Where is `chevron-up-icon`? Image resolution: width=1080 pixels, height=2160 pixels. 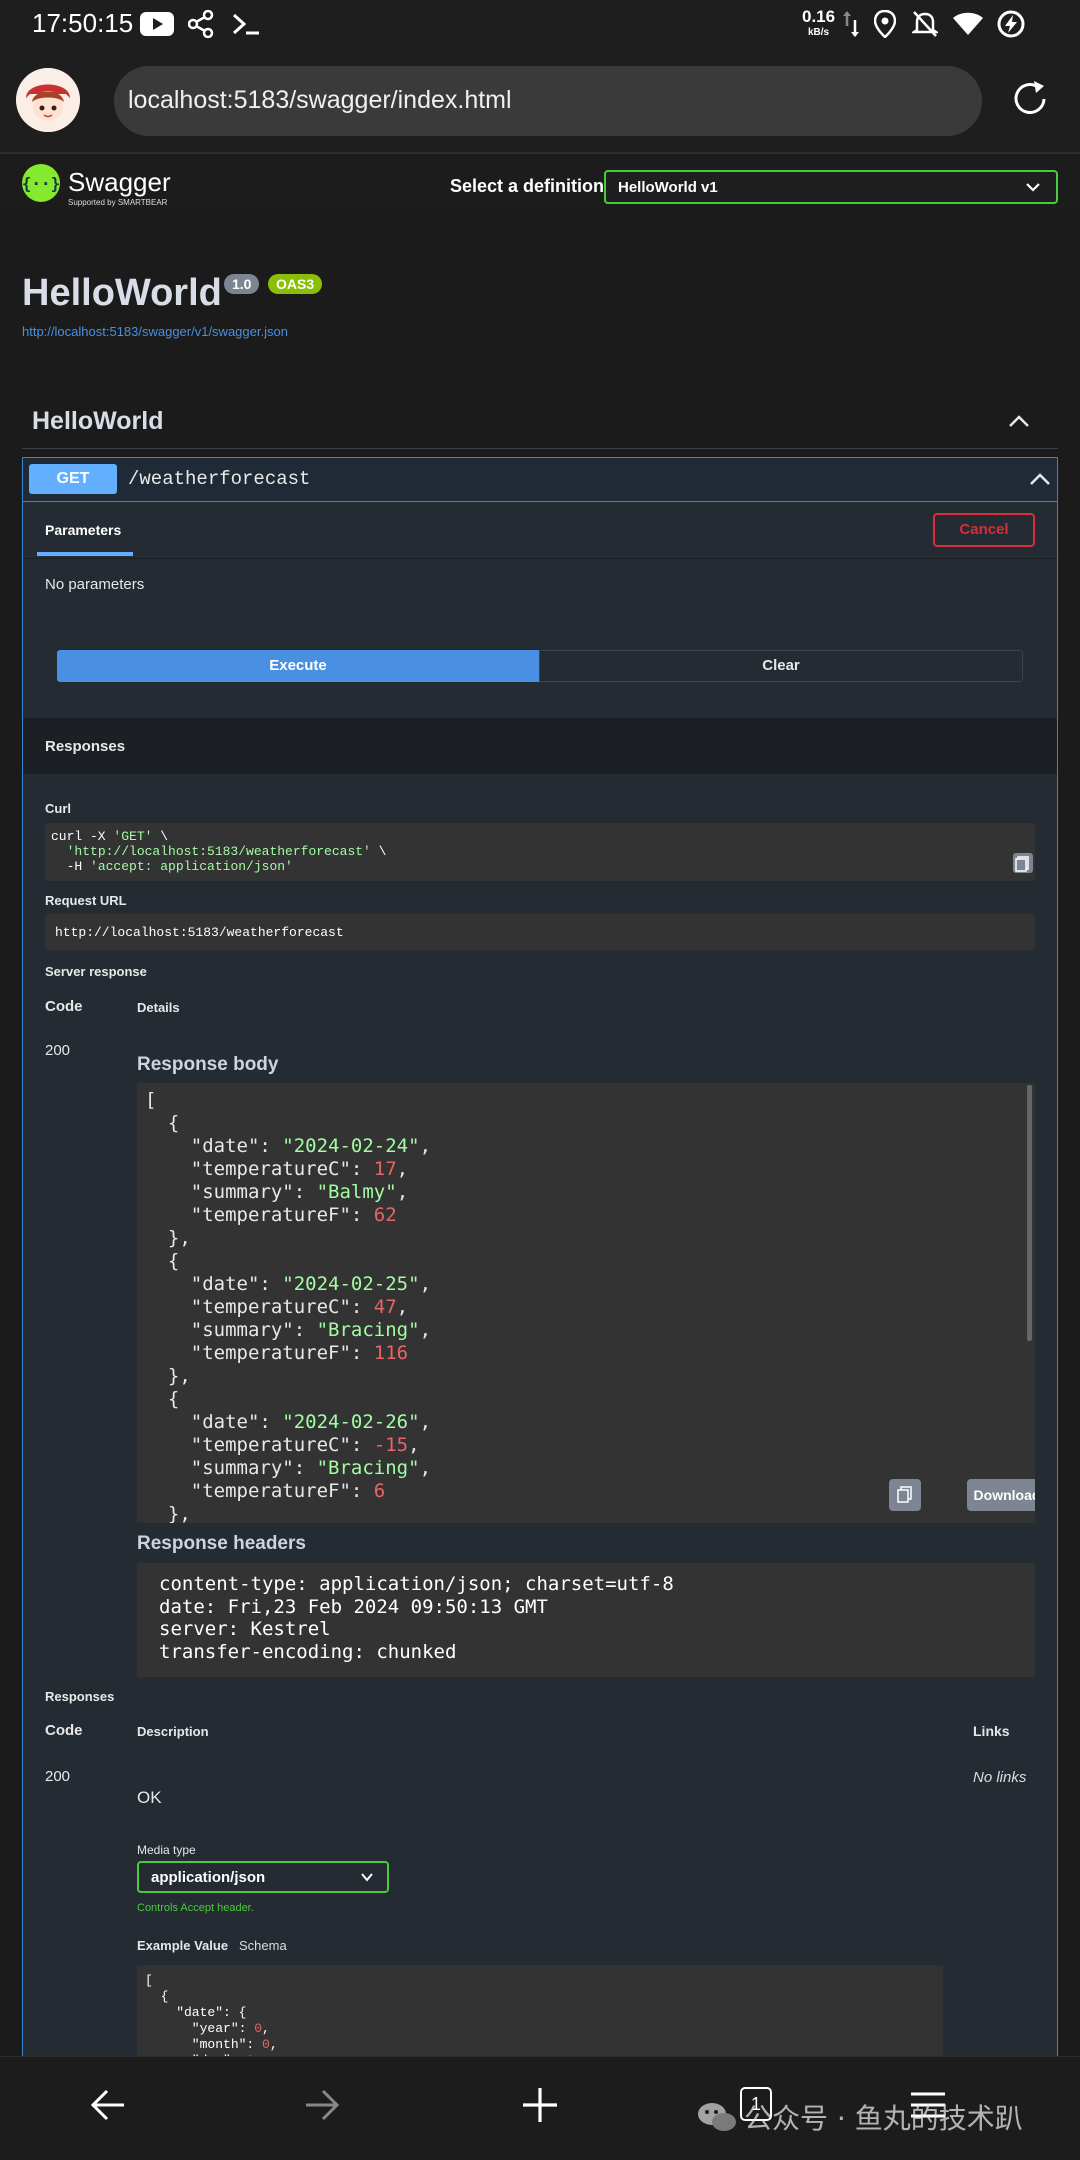
chevron-up-icon is located at coordinates (1040, 479).